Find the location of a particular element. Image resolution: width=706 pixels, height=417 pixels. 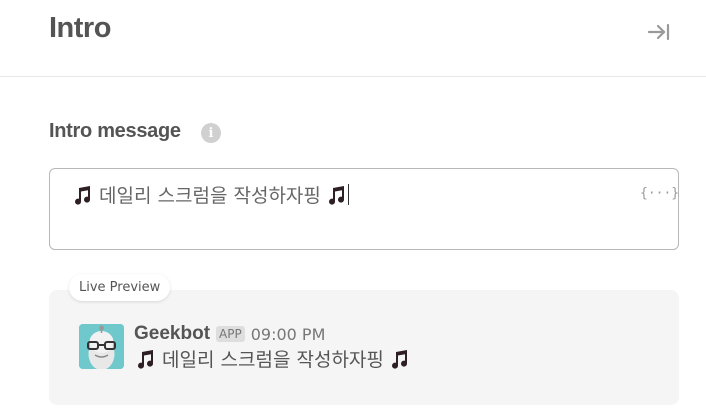

variables-icon: {···} is located at coordinates (659, 193).